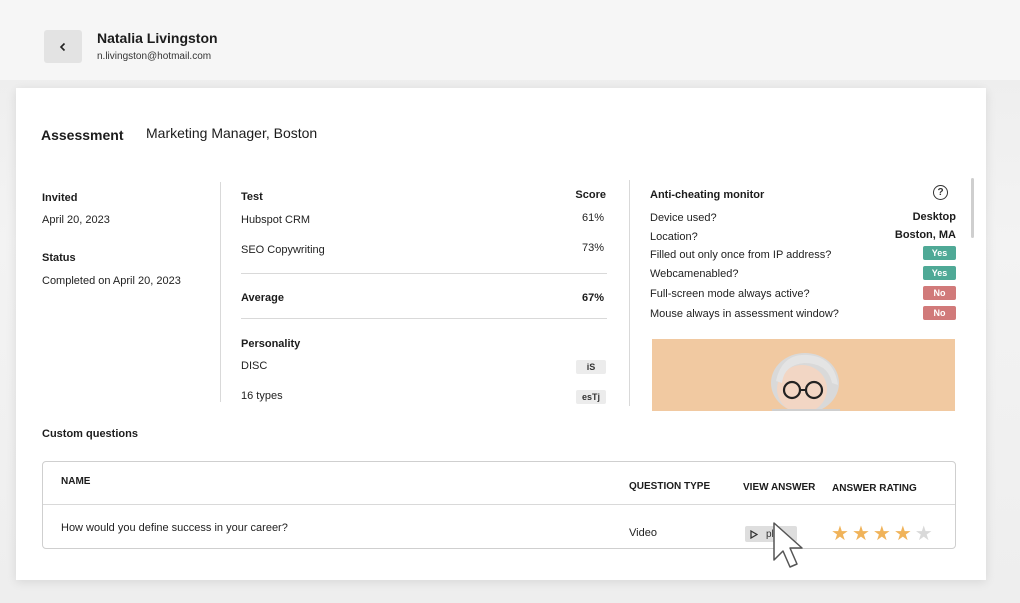  Describe the element at coordinates (252, 197) in the screenshot. I see `test-column-header: Test` at that location.